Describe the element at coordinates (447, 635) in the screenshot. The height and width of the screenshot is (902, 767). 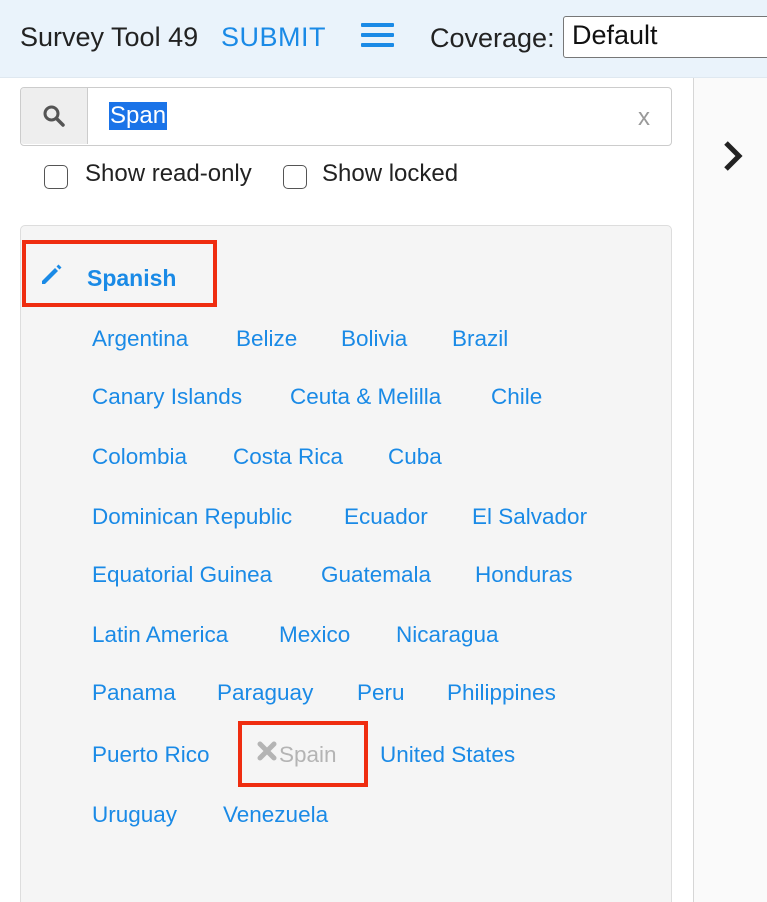
I see `region-link: Nicaragua` at that location.